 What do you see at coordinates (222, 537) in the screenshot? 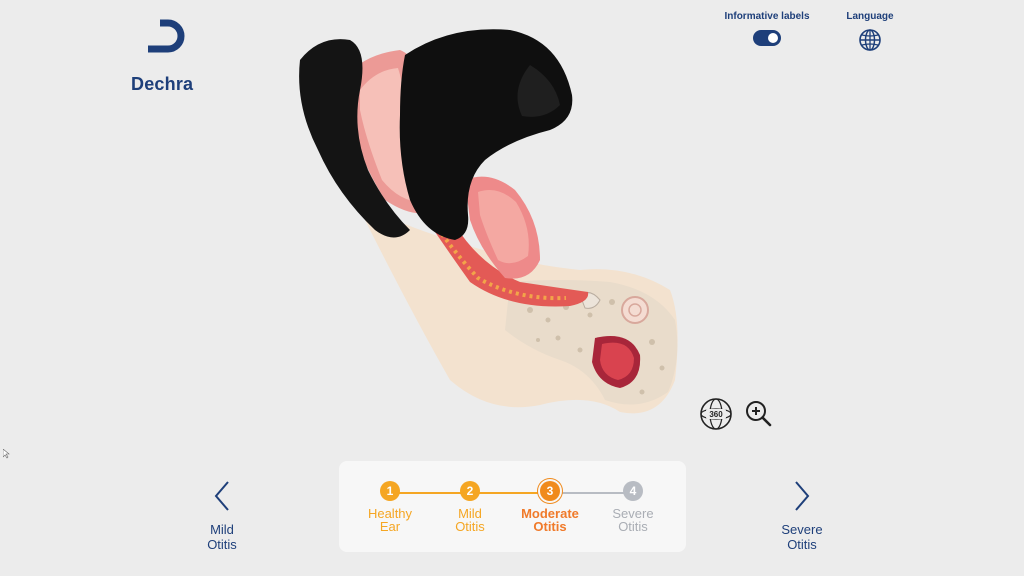
I see `prev-stage-label: Mild Otitis` at bounding box center [222, 537].